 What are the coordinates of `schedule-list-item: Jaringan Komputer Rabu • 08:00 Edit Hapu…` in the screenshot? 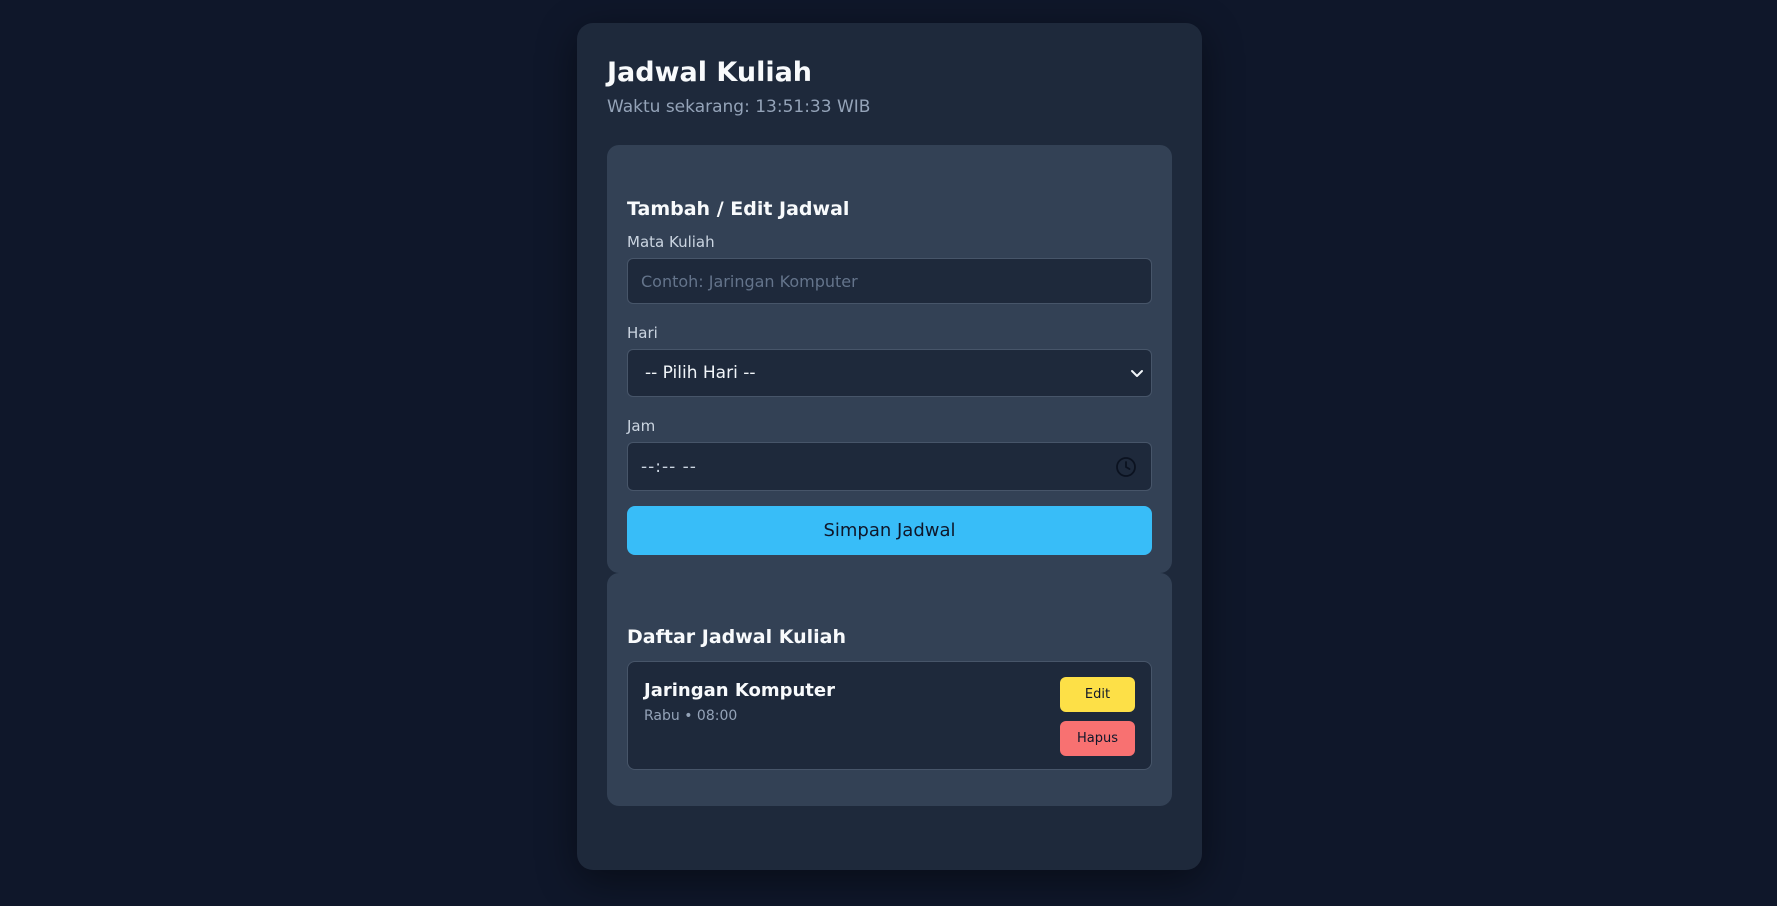 It's located at (889, 715).